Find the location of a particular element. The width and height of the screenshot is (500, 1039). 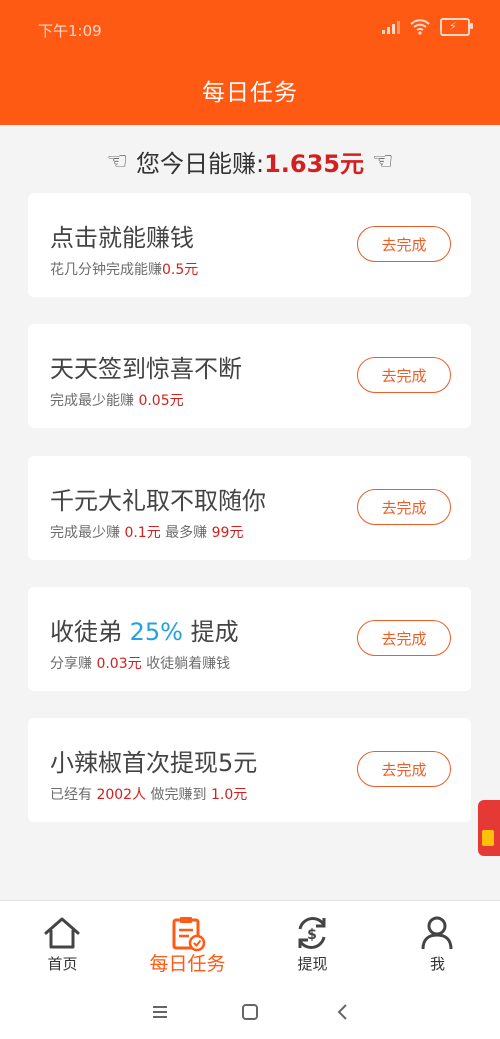

task-subtitle: 花几分钟完成能赚0.5元 is located at coordinates (124, 269).